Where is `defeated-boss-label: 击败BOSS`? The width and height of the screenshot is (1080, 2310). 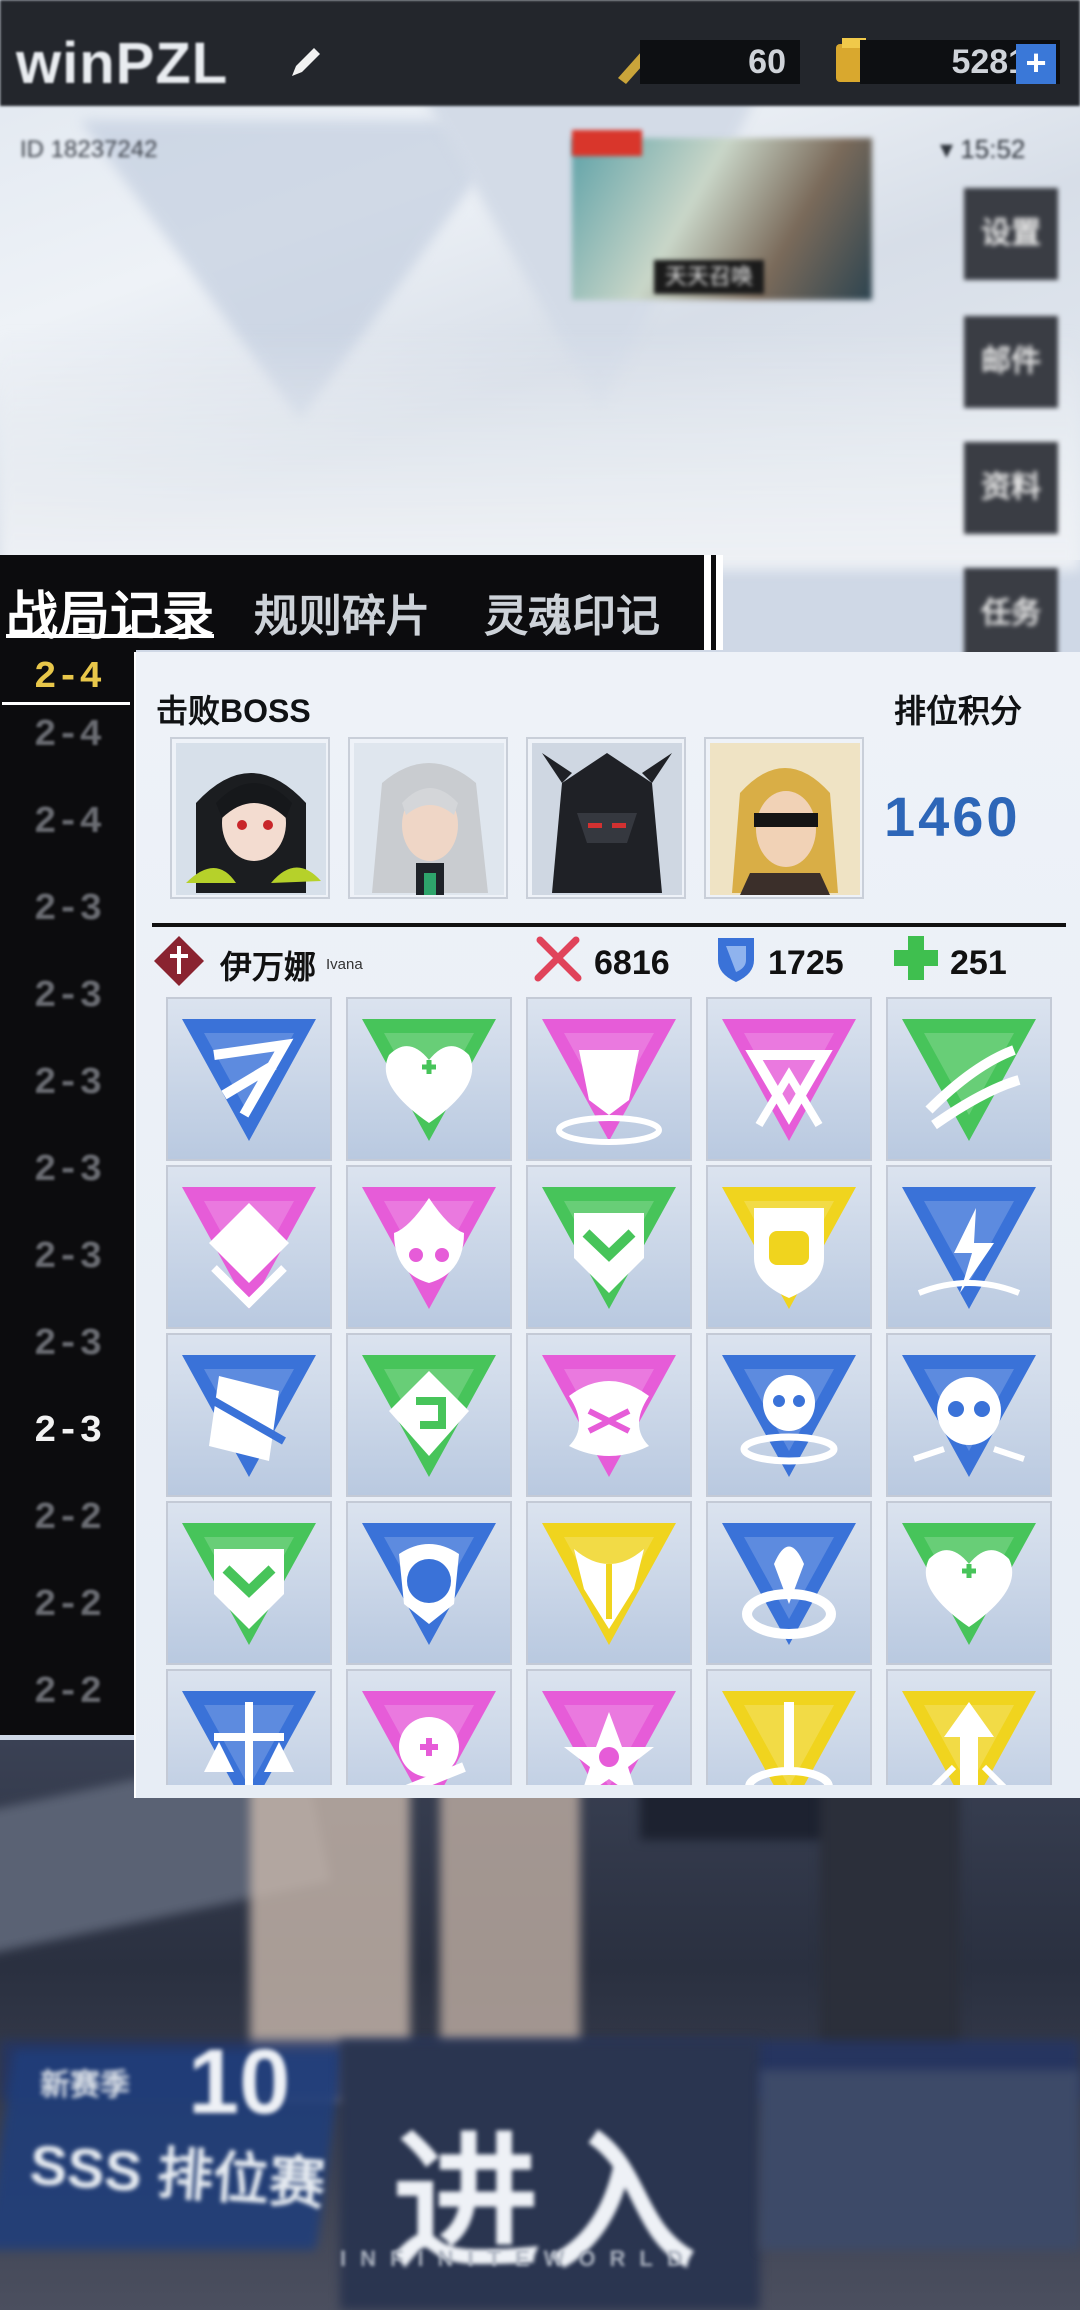 defeated-boss-label: 击败BOSS is located at coordinates (233, 711).